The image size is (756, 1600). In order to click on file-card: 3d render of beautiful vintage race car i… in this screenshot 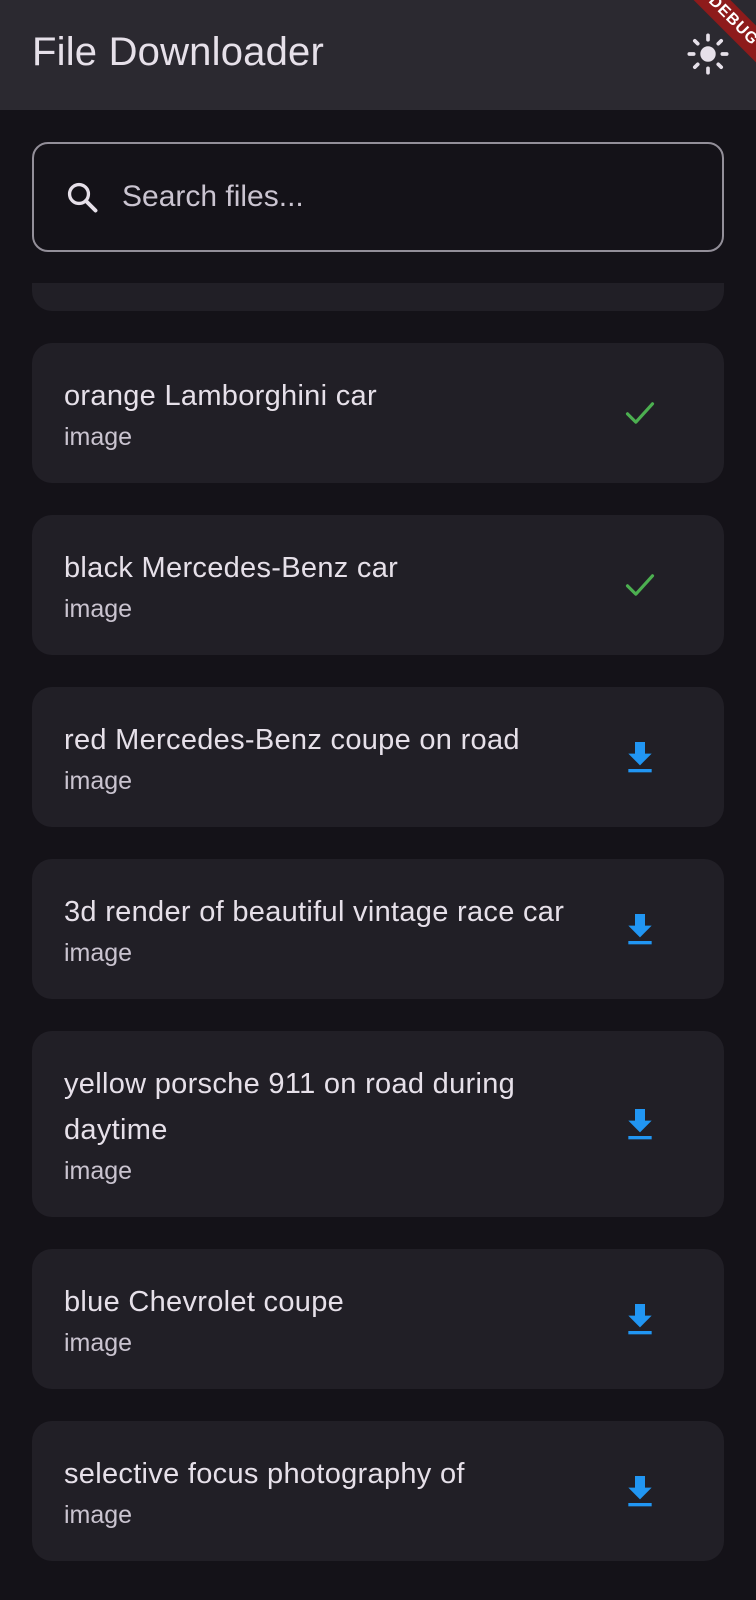, I will do `click(378, 929)`.